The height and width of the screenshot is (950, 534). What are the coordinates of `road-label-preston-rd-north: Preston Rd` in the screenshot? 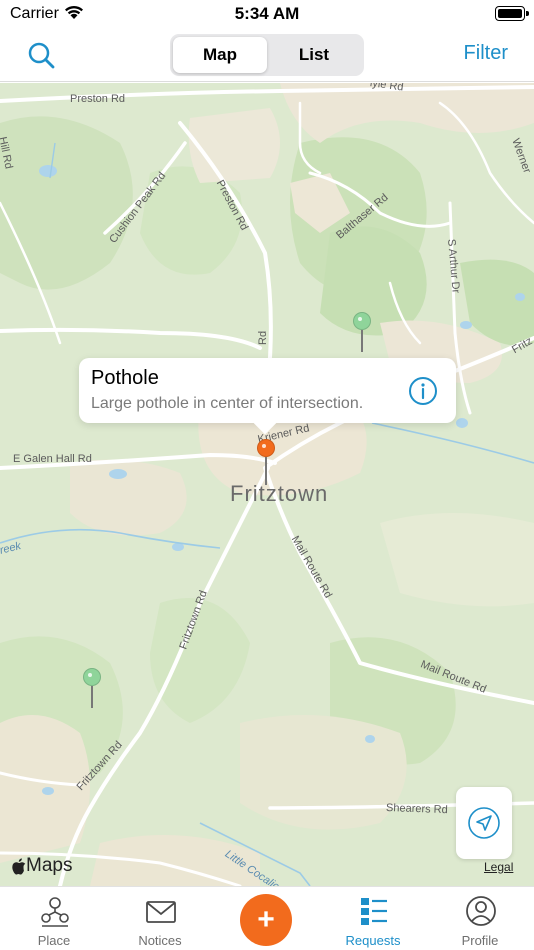 It's located at (98, 99).